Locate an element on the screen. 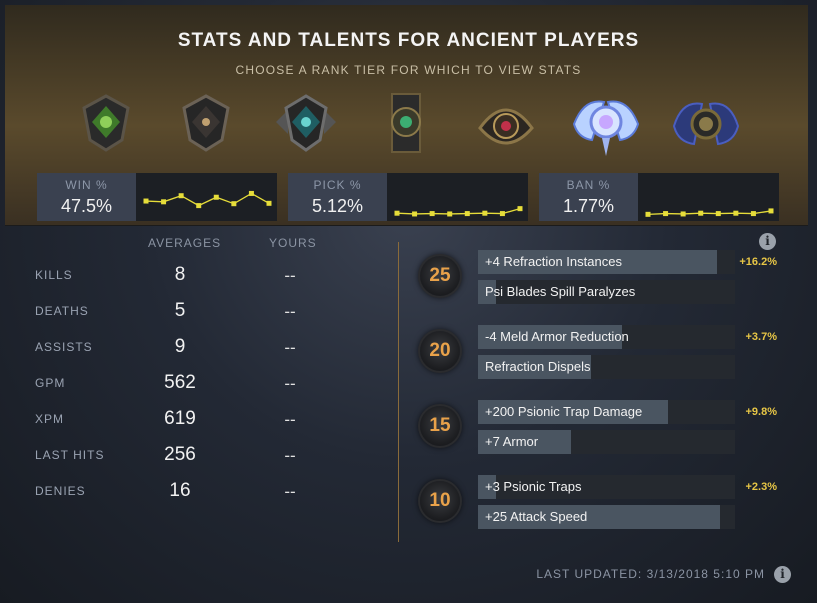  rank-tier-selector is located at coordinates (420, 124).